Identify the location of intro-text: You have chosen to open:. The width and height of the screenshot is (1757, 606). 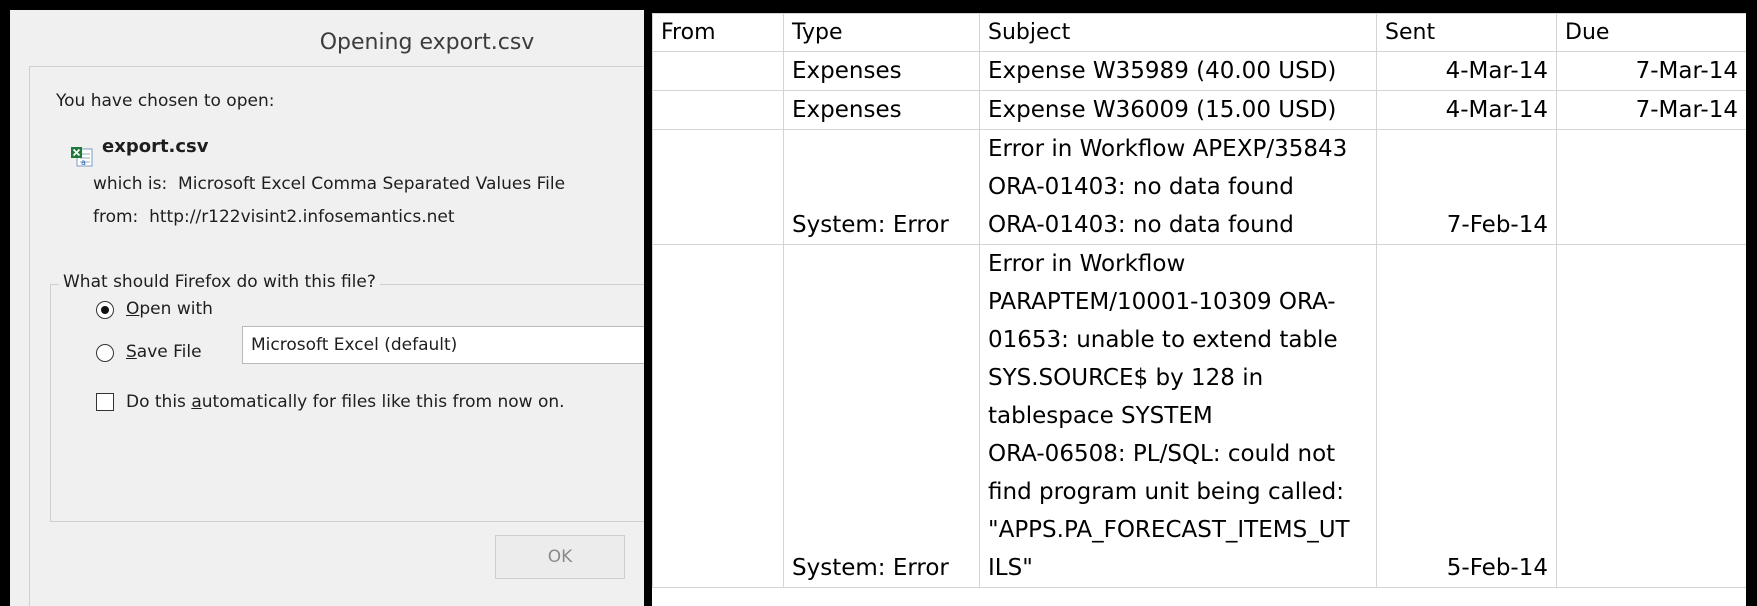
(165, 101).